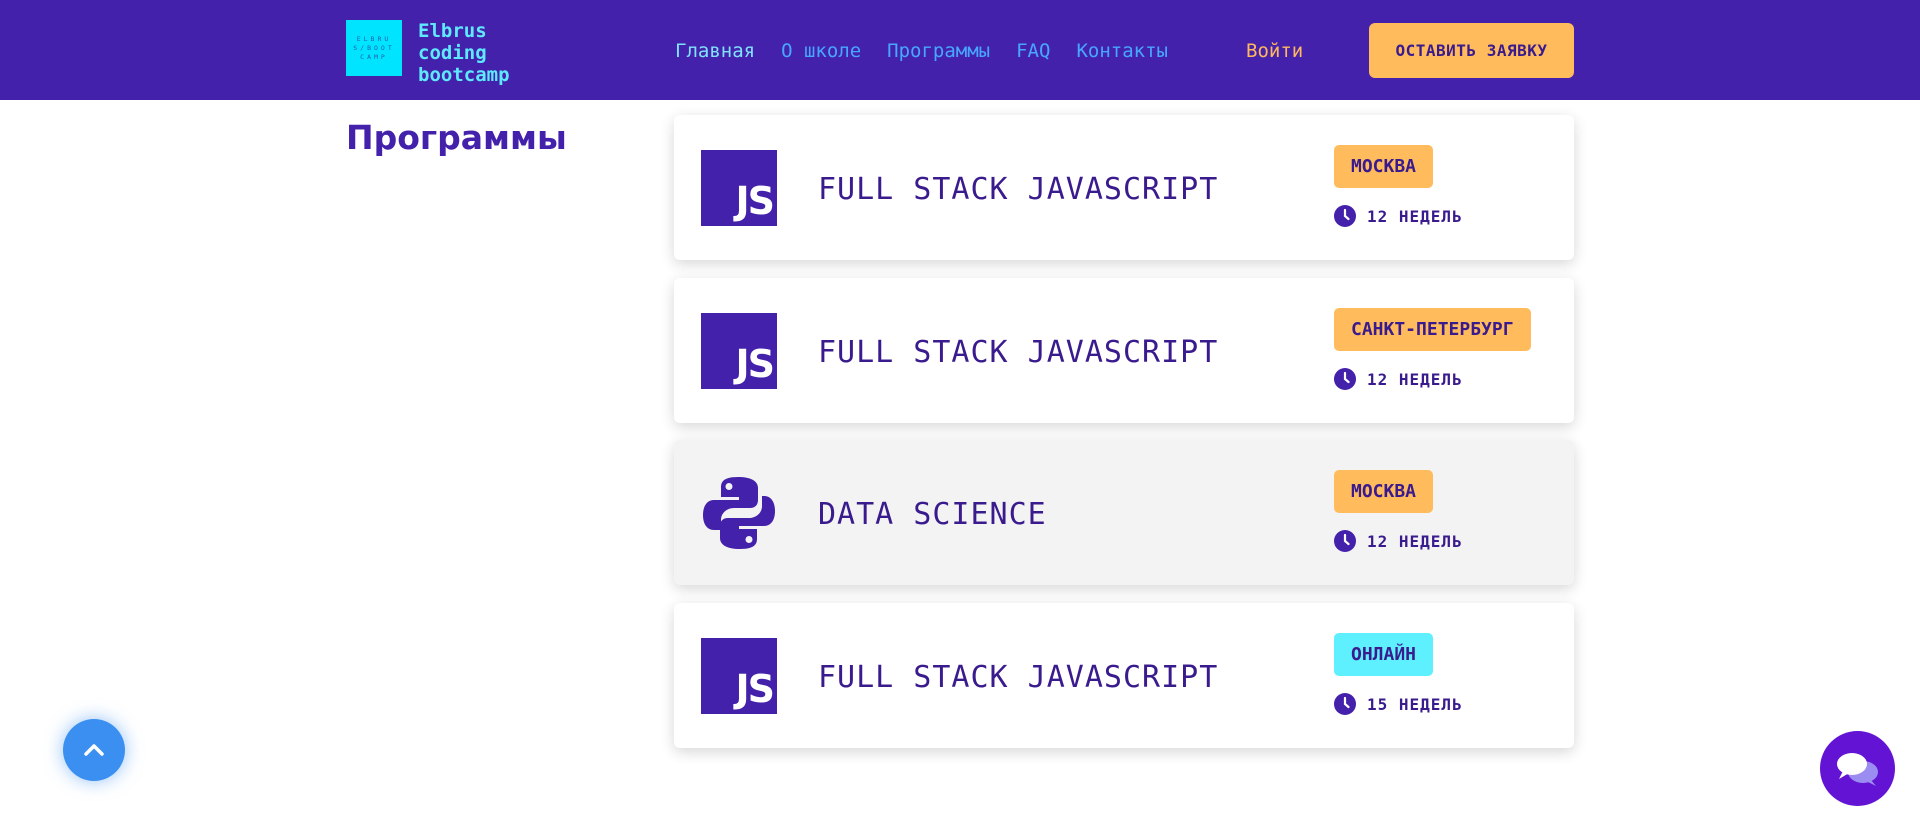 The image size is (1920, 830). What do you see at coordinates (464, 75) in the screenshot?
I see `logo-line: bootcamp` at bounding box center [464, 75].